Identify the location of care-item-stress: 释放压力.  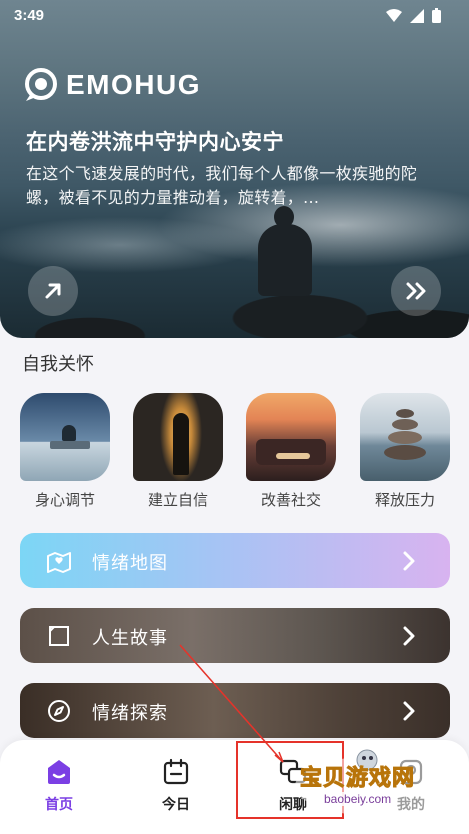
(405, 451).